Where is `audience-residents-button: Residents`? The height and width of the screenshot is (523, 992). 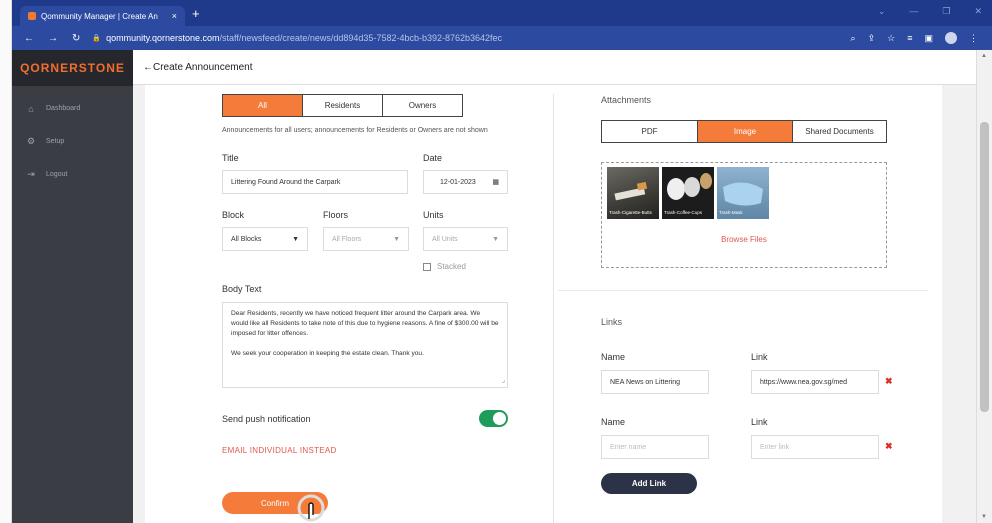 audience-residents-button: Residents is located at coordinates (343, 105).